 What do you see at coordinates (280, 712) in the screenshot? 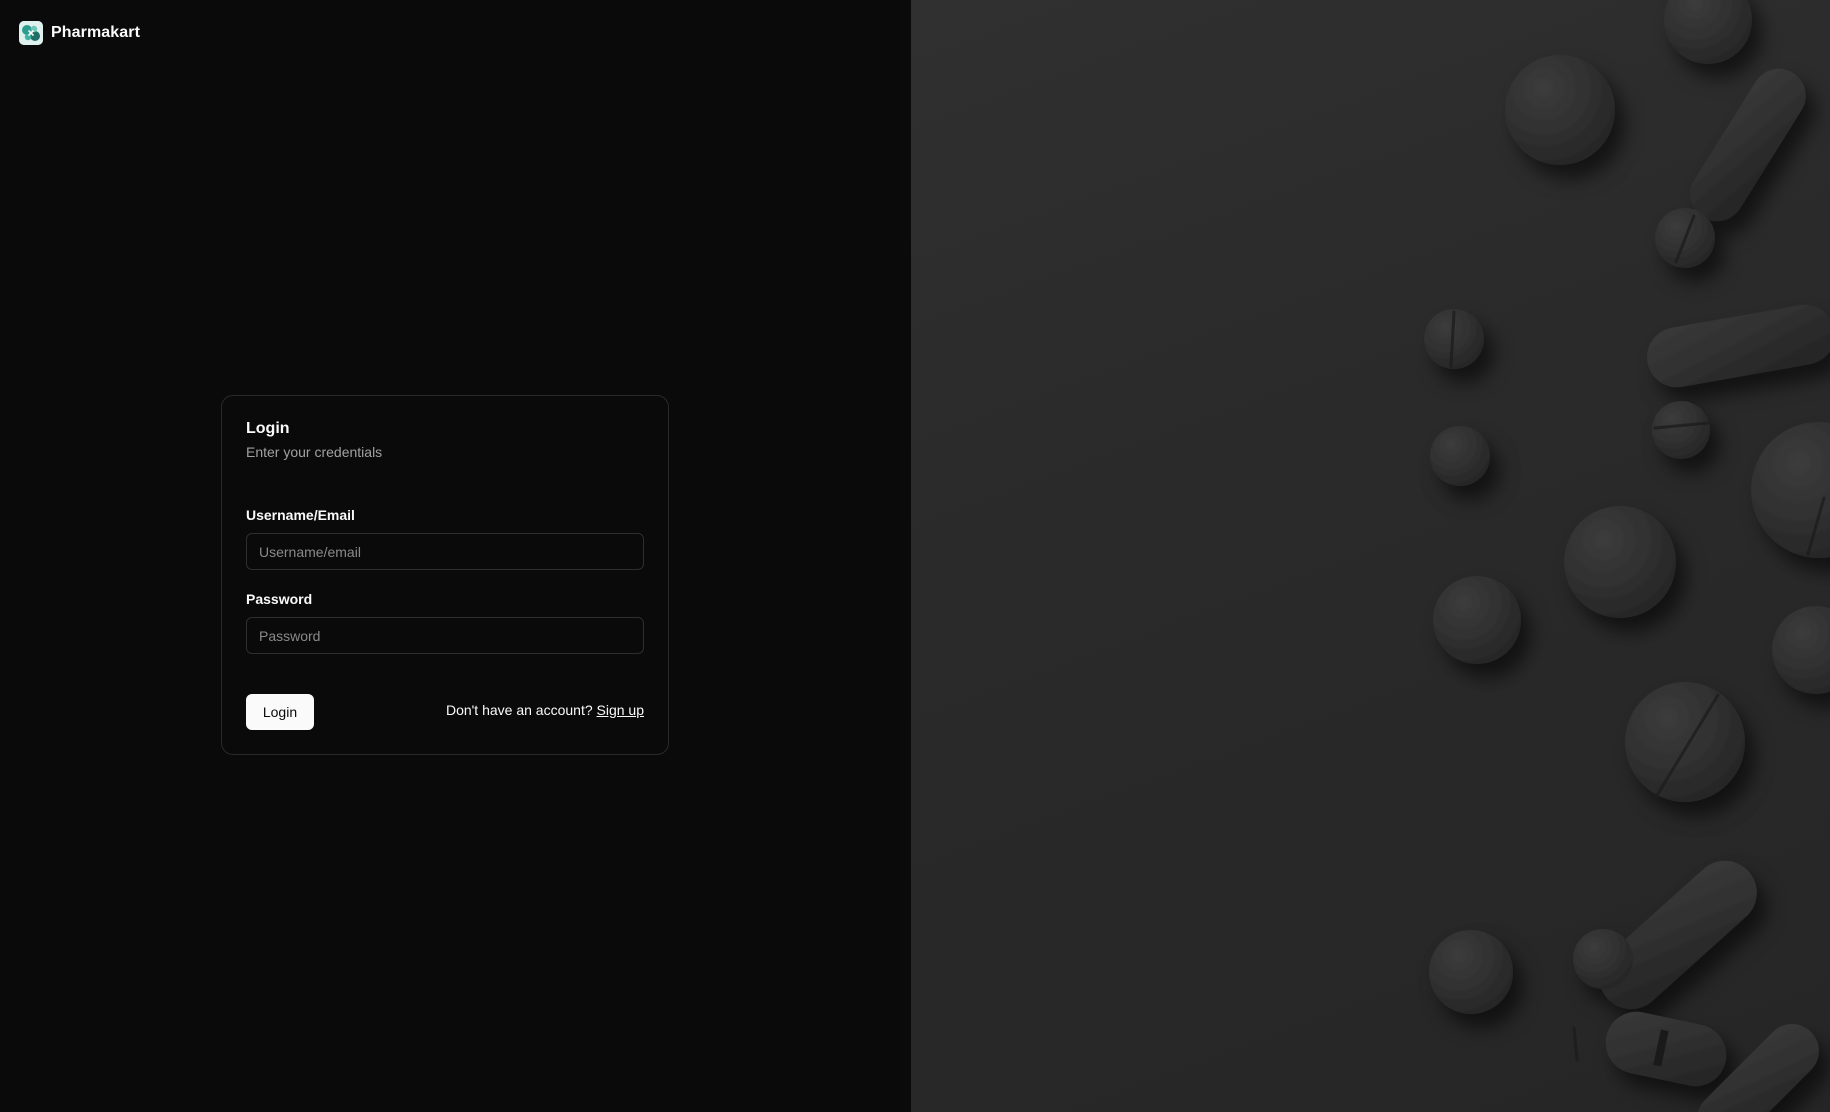
I see `login-button: Login` at bounding box center [280, 712].